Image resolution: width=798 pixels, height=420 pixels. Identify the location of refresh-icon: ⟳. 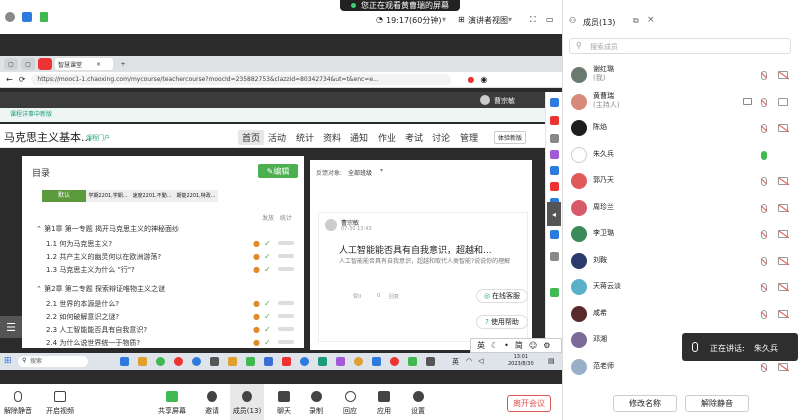
(22, 79).